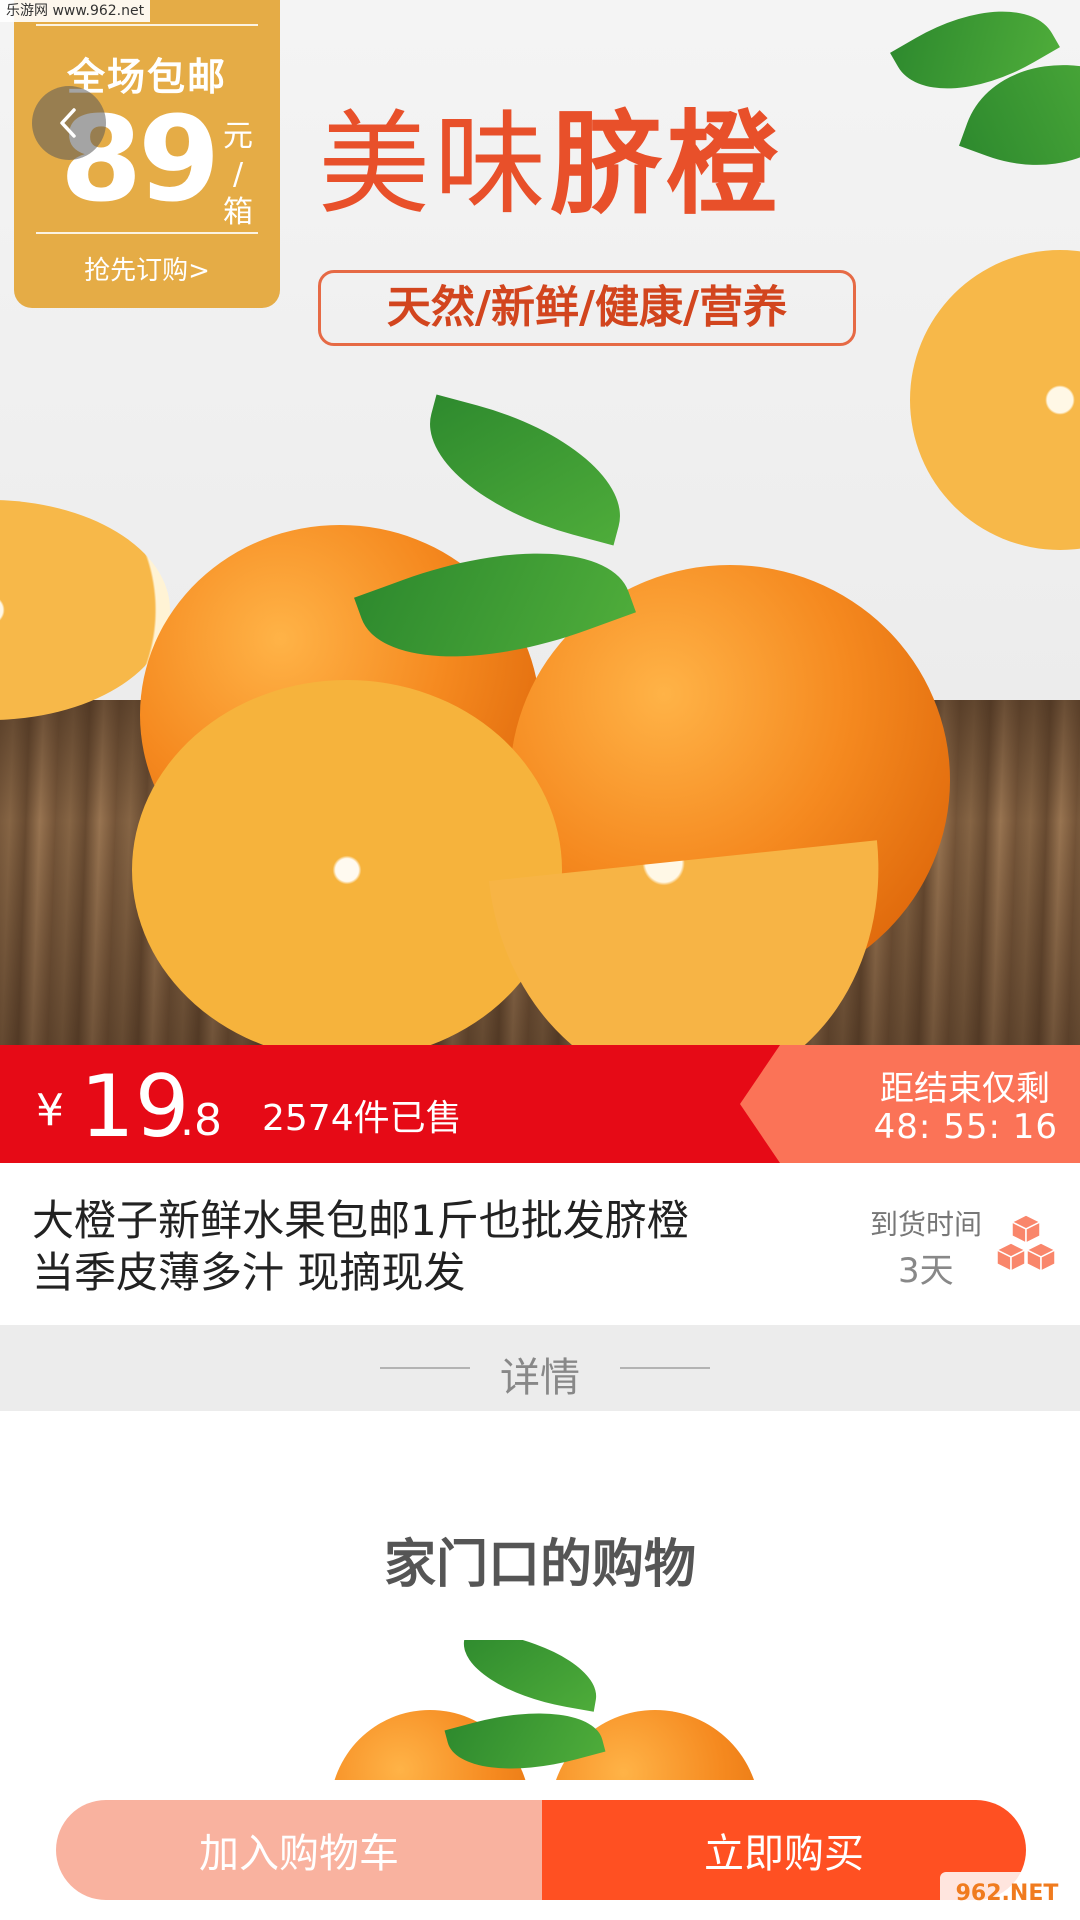 The image size is (1080, 1920). I want to click on back-button, so click(69, 123).